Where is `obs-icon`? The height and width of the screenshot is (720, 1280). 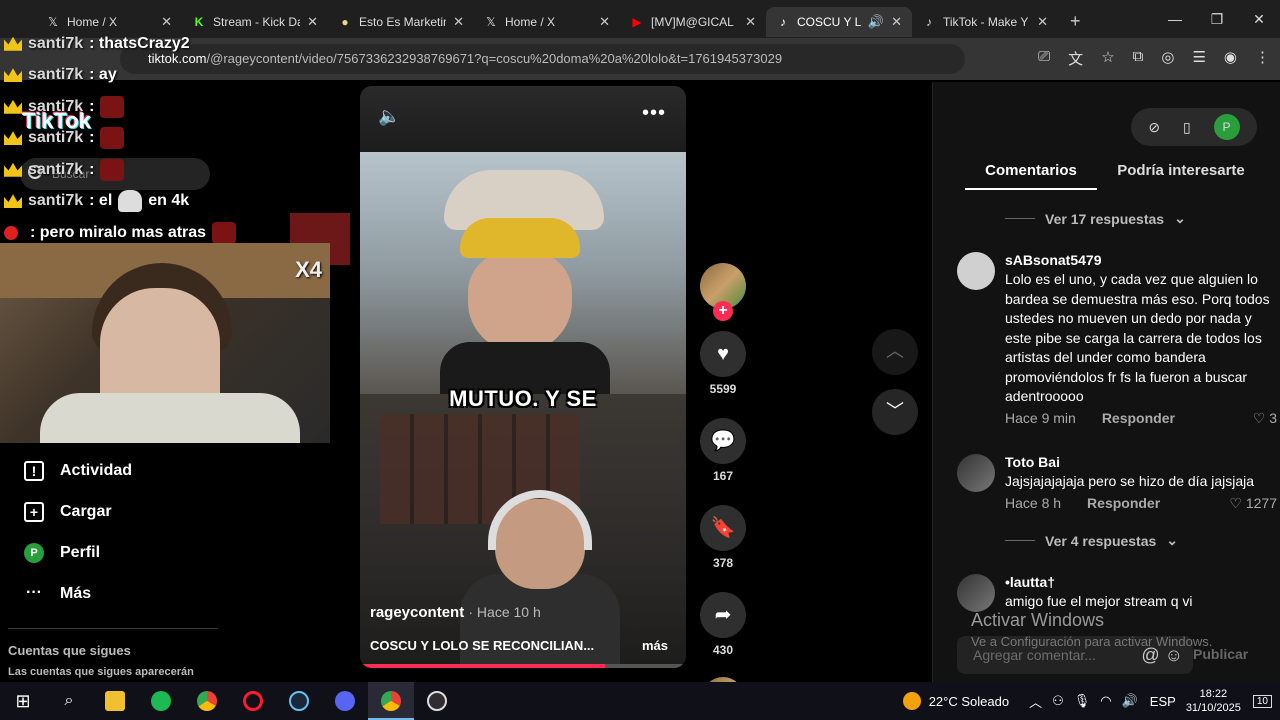 obs-icon is located at coordinates (437, 701).